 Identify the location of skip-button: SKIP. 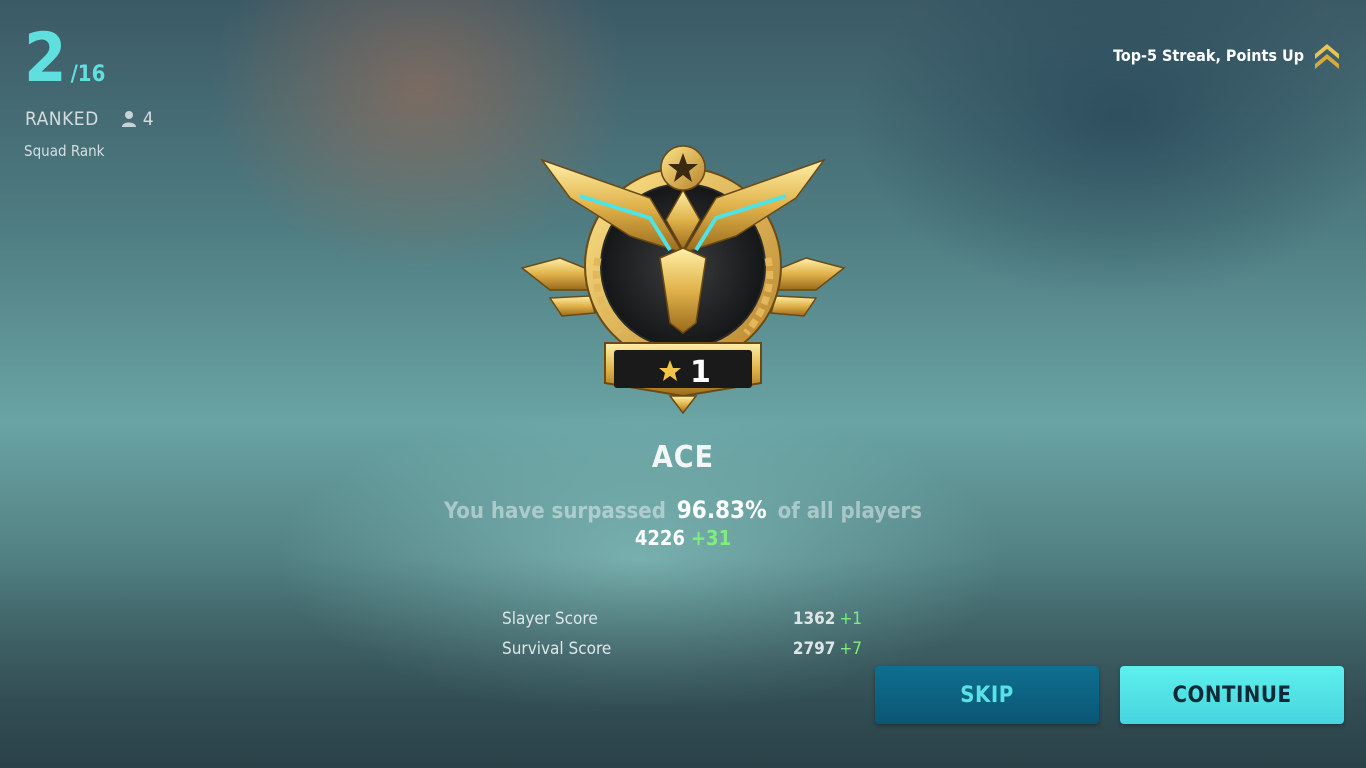
(987, 695).